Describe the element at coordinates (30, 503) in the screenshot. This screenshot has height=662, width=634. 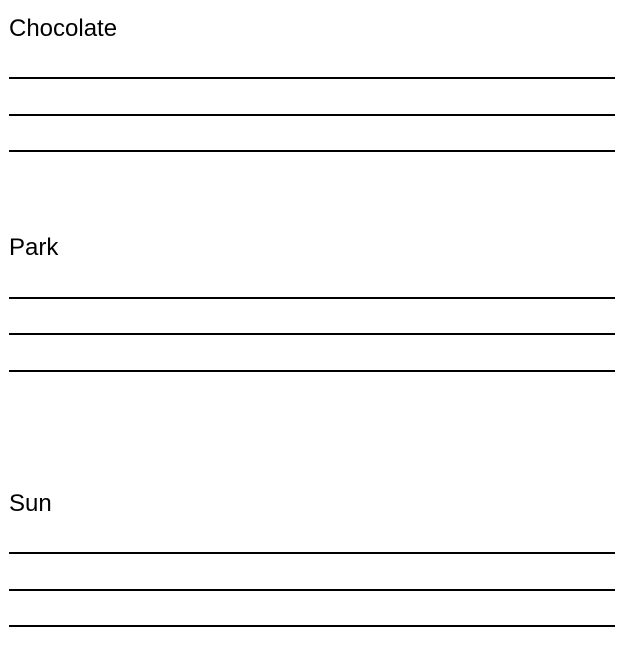
I see `prompt-word: Sun` at that location.